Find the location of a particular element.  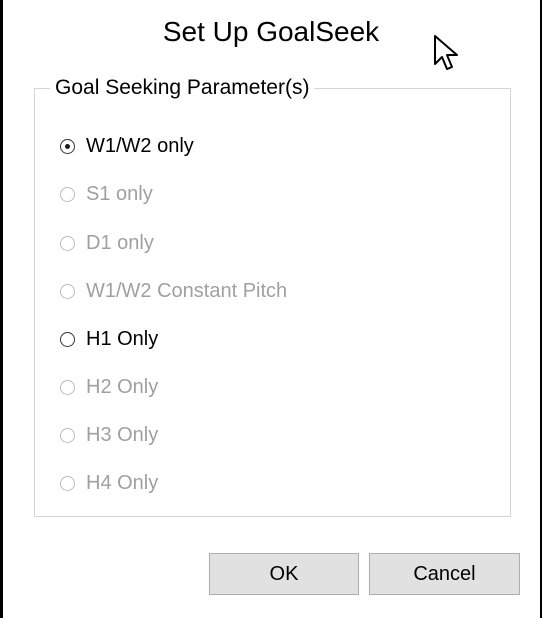

radio-selected-dot-icon is located at coordinates (67, 146).